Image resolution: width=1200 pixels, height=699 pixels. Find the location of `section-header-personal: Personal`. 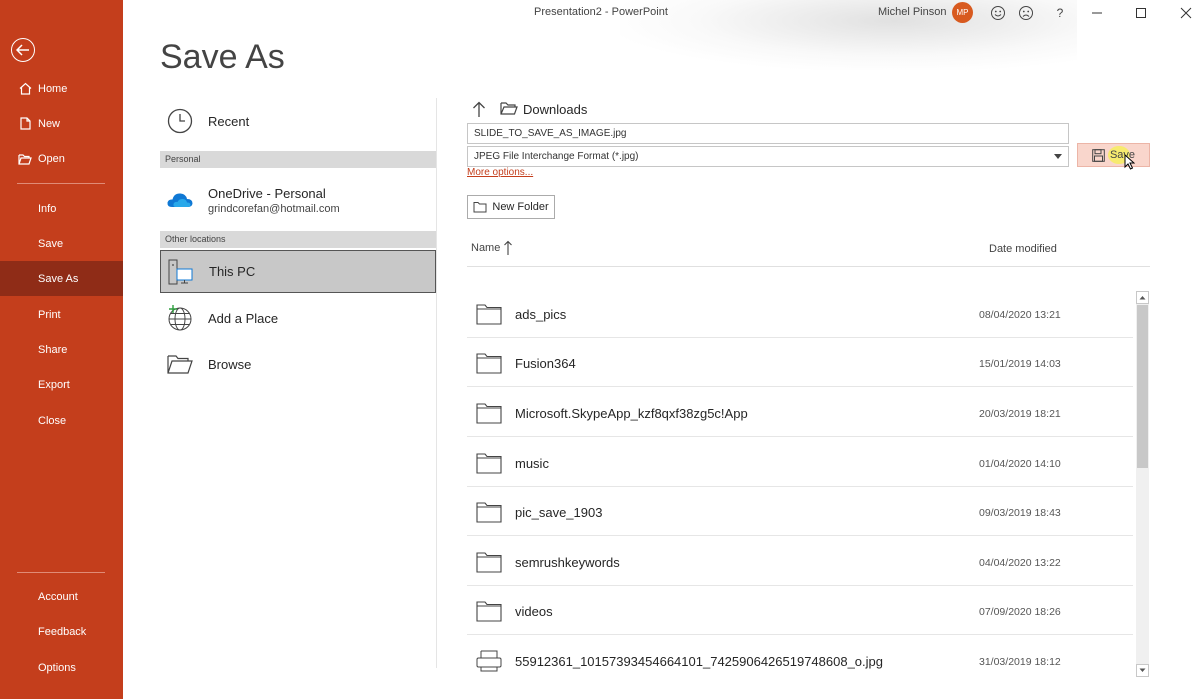

section-header-personal: Personal is located at coordinates (298, 159).